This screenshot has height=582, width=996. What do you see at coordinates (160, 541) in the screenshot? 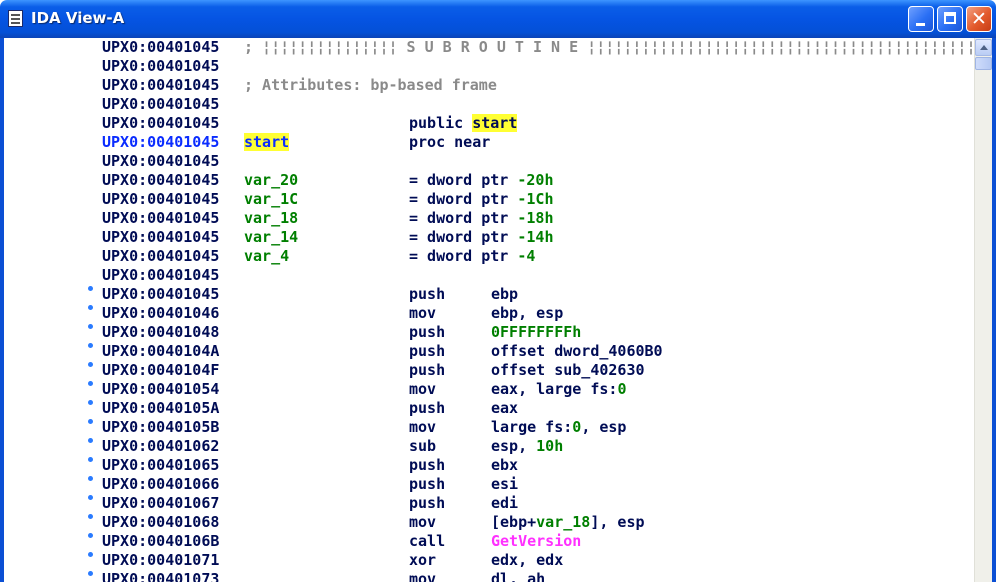
I see `listing-address: UPX0:0040106B` at bounding box center [160, 541].